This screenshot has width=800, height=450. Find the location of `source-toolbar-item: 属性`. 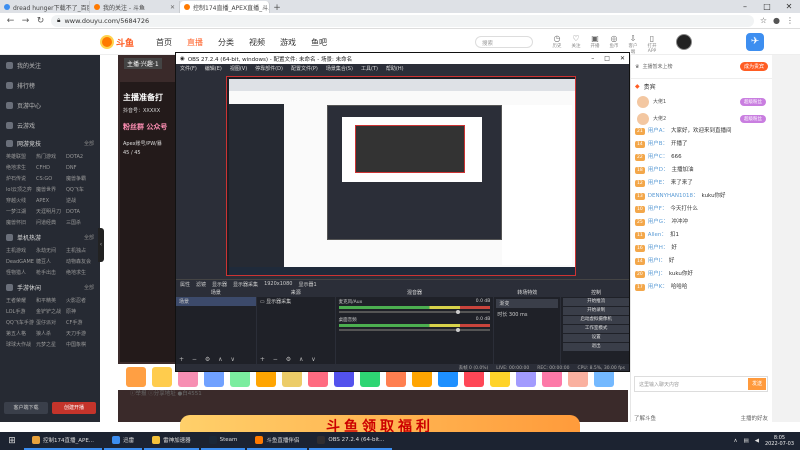

source-toolbar-item: 属性 is located at coordinates (185, 284).